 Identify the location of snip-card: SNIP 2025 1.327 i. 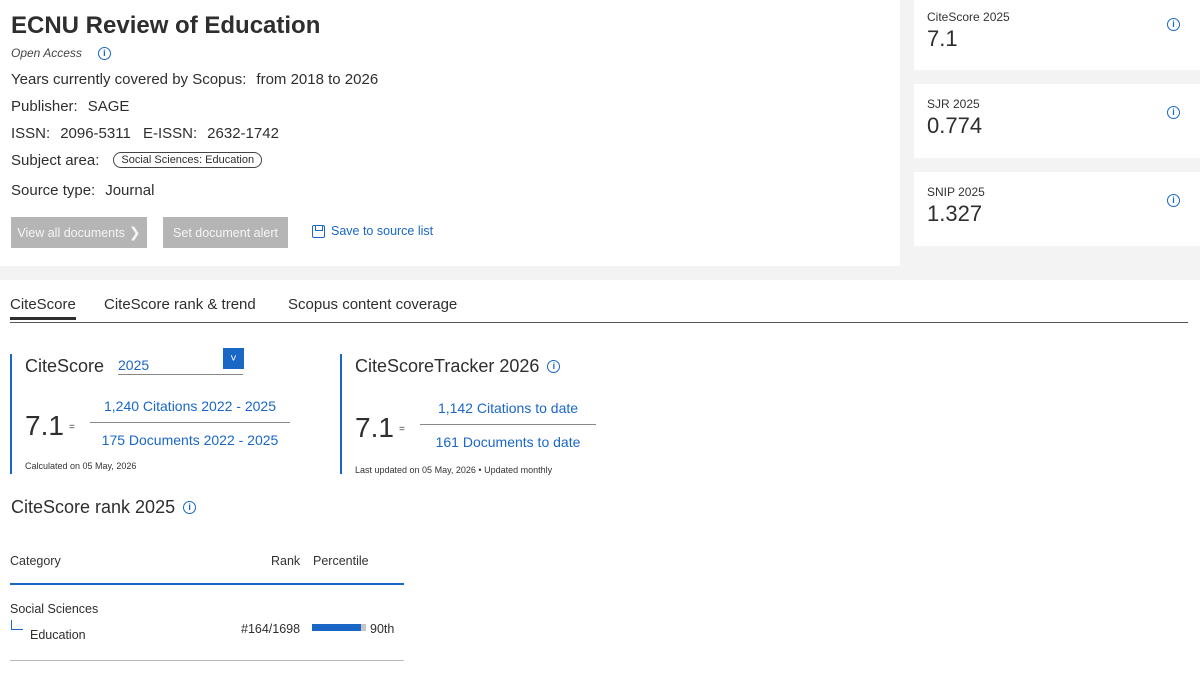
(1057, 209).